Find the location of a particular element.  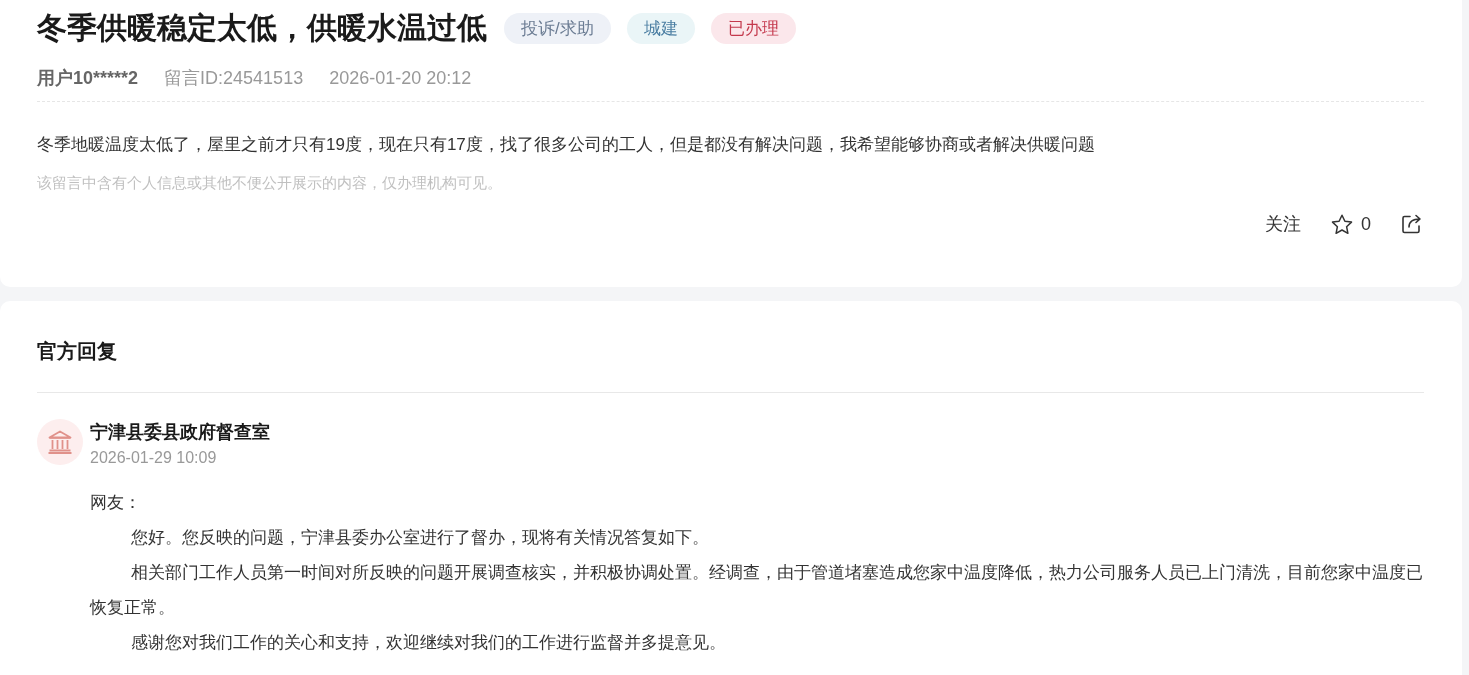

reply-paragraph: 您好。您反映的问题，宁津县委办公室进行了督办，现将有关情况答复如下。 is located at coordinates (419, 538).